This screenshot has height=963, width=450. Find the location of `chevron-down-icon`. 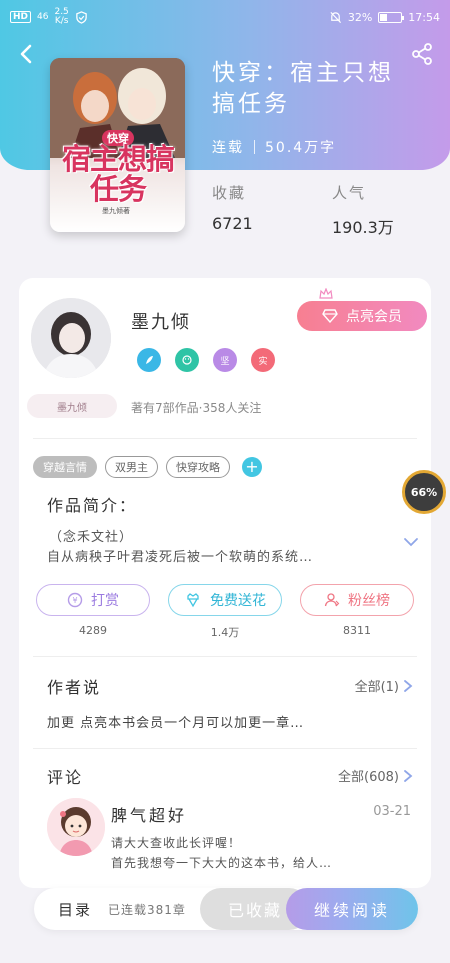

chevron-down-icon is located at coordinates (411, 542).